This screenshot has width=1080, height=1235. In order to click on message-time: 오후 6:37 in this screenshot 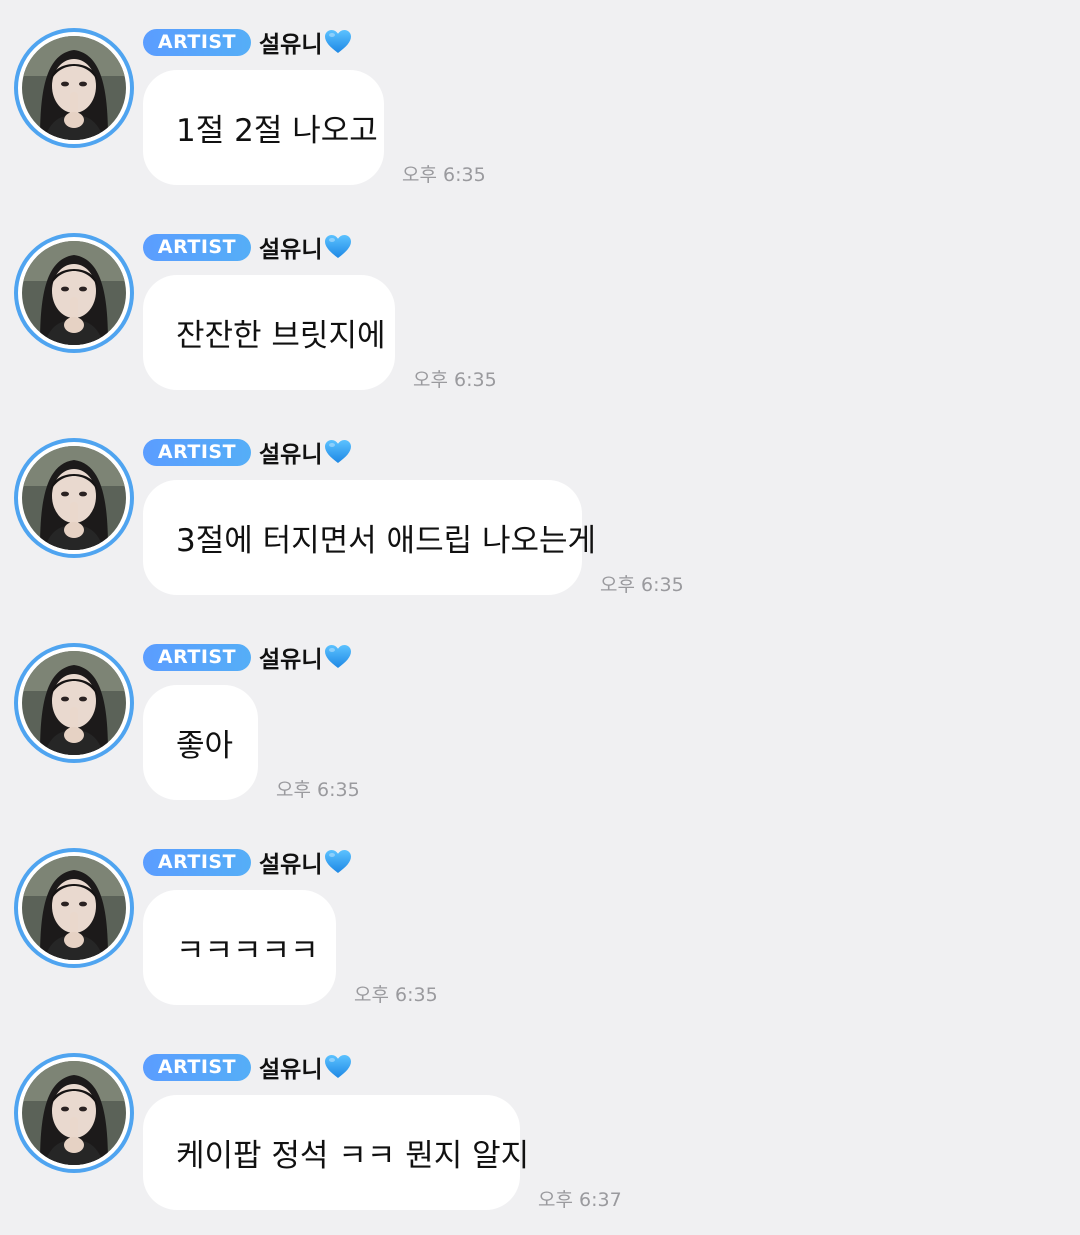, I will do `click(580, 1200)`.